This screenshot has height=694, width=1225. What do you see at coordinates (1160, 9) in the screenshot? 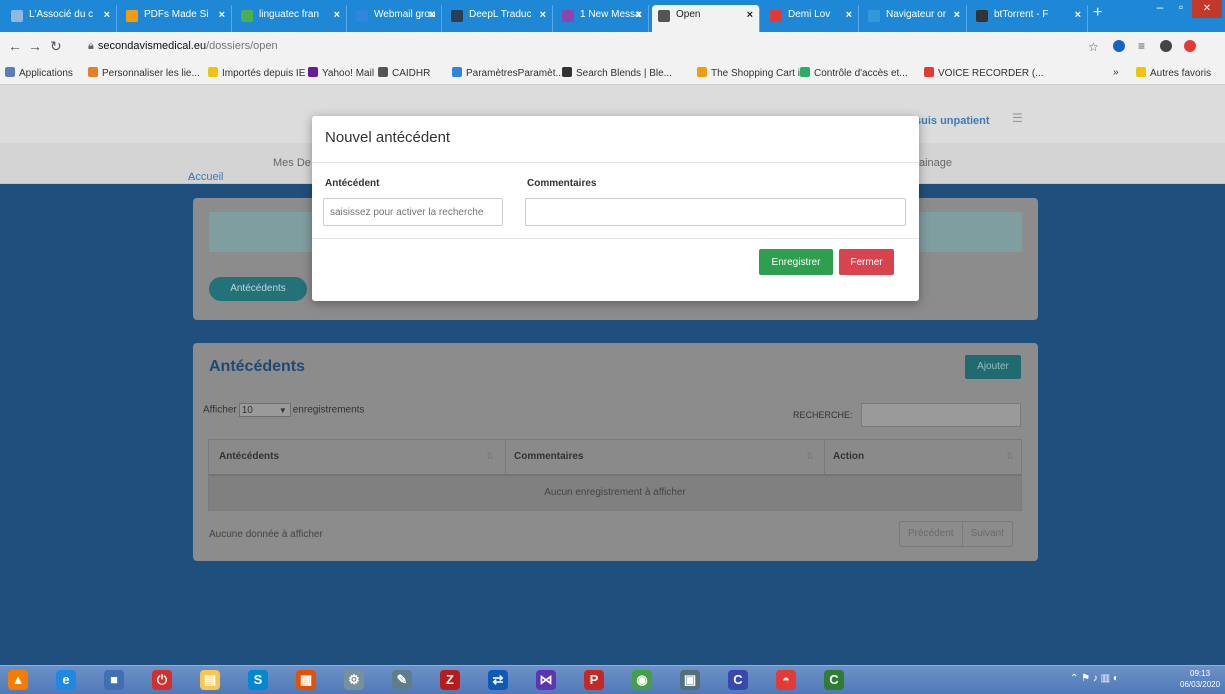
I see `minimize-icon: –` at bounding box center [1160, 9].